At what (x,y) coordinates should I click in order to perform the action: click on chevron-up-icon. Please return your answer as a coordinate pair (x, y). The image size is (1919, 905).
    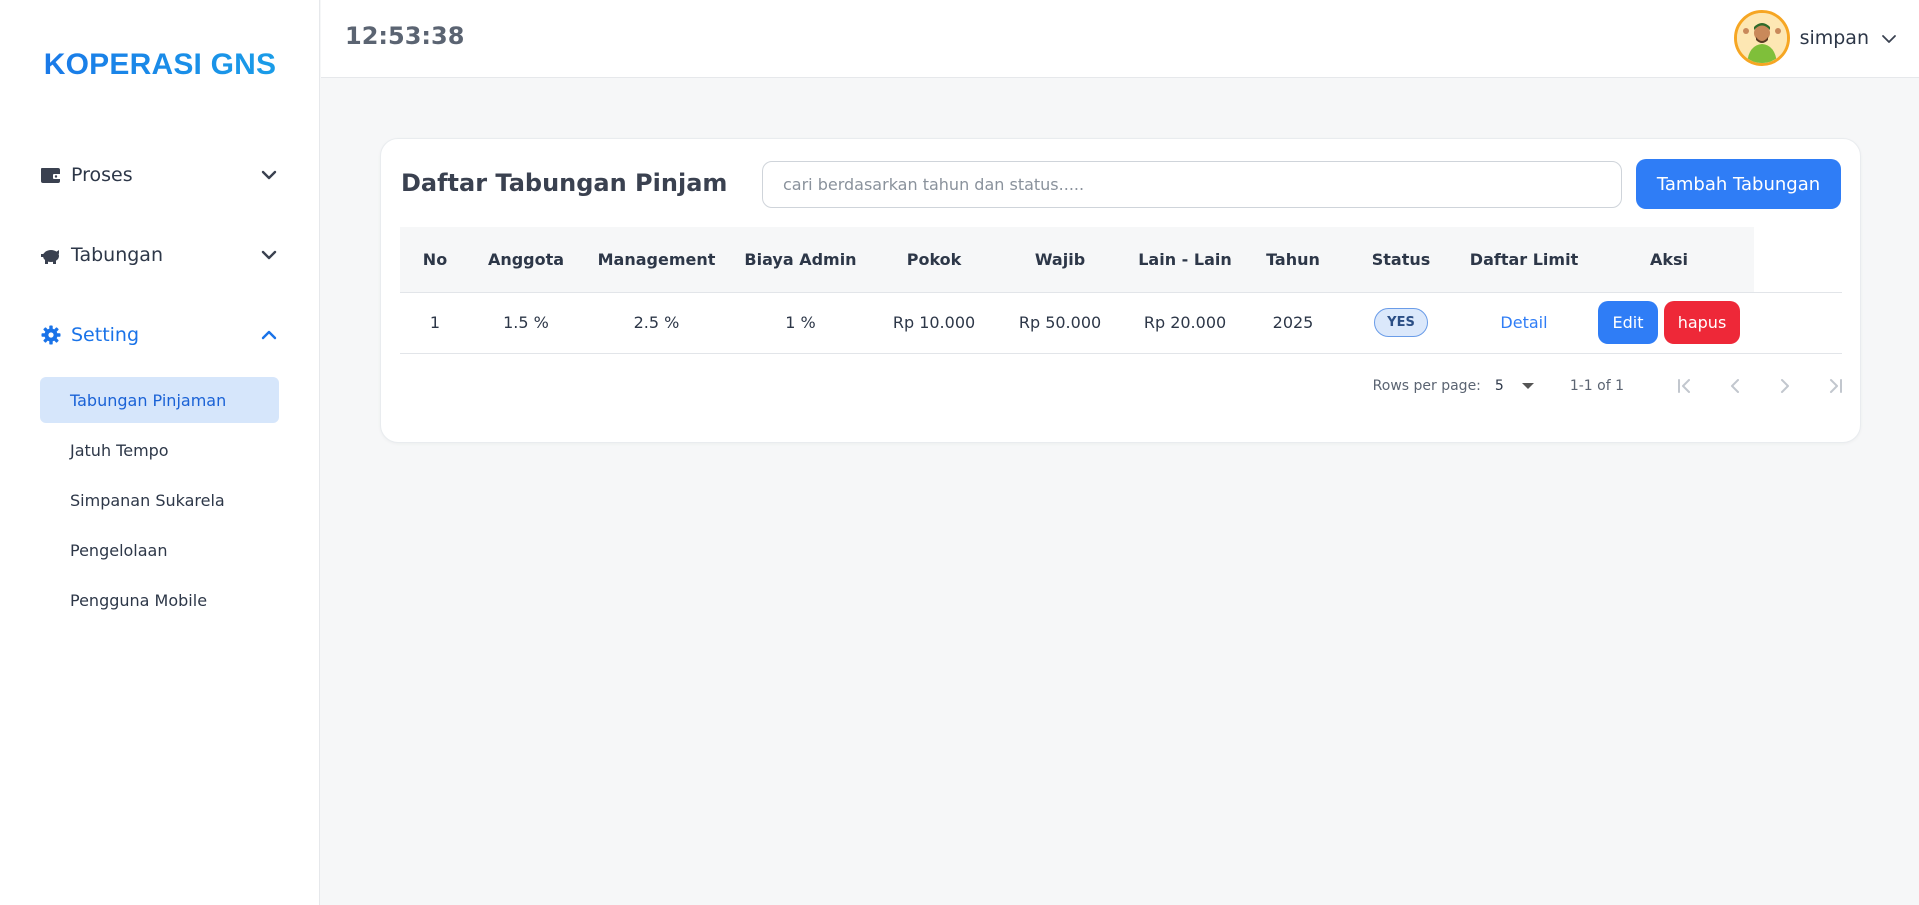
    Looking at the image, I should click on (269, 335).